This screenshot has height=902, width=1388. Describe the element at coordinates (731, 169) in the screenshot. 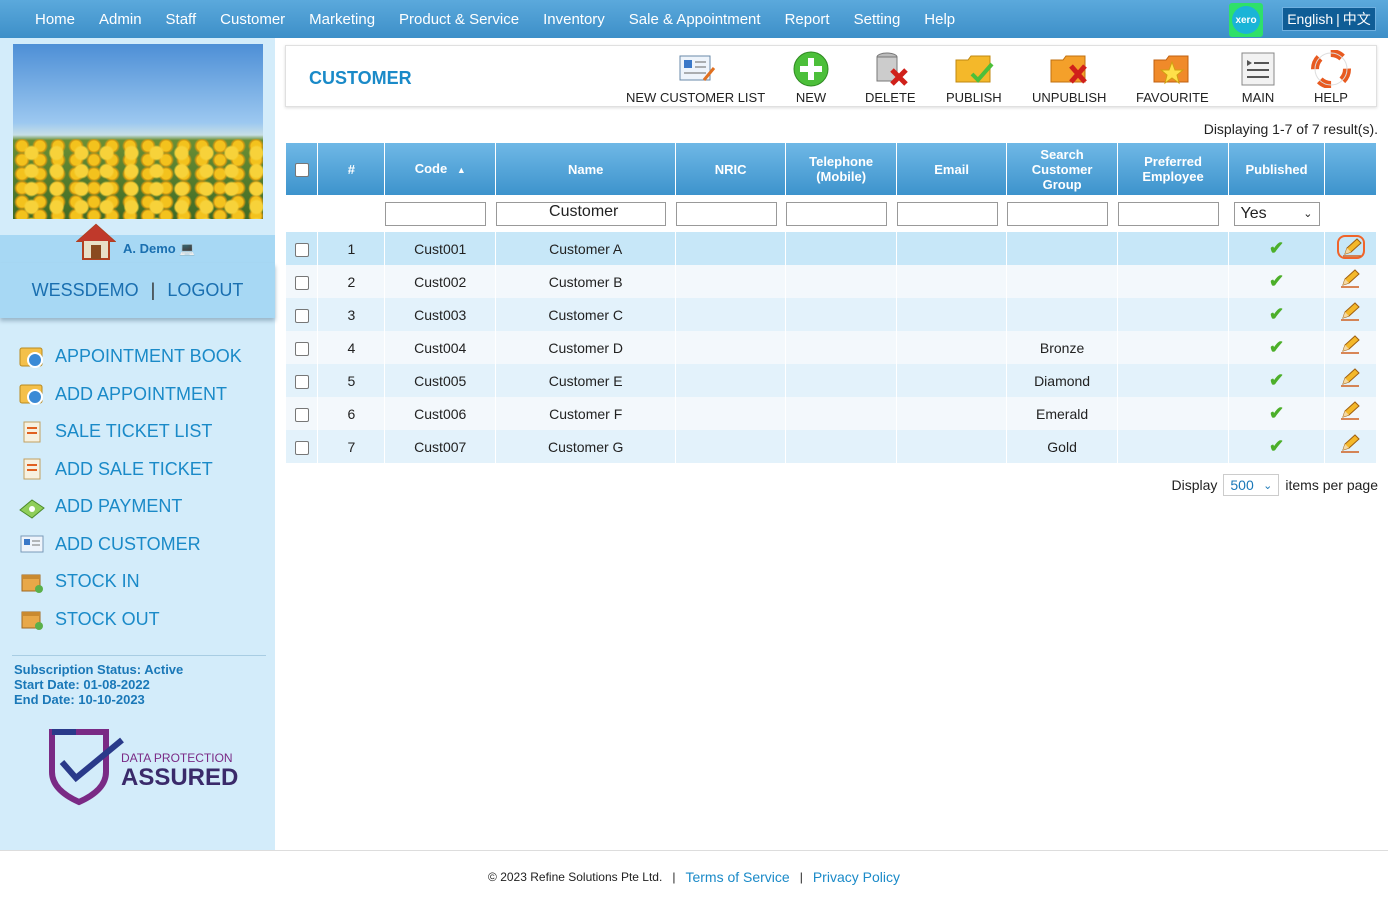

I see `header-nric: NRIC` at that location.